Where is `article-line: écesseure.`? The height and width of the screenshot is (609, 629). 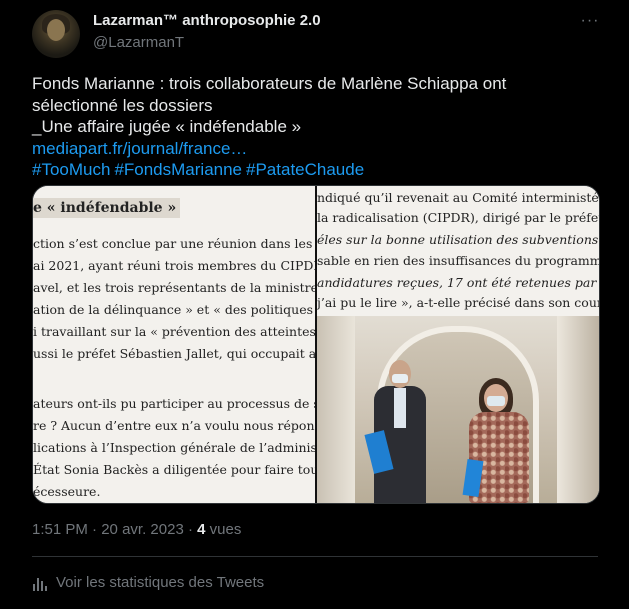
article-line: écesseure. is located at coordinates (67, 491).